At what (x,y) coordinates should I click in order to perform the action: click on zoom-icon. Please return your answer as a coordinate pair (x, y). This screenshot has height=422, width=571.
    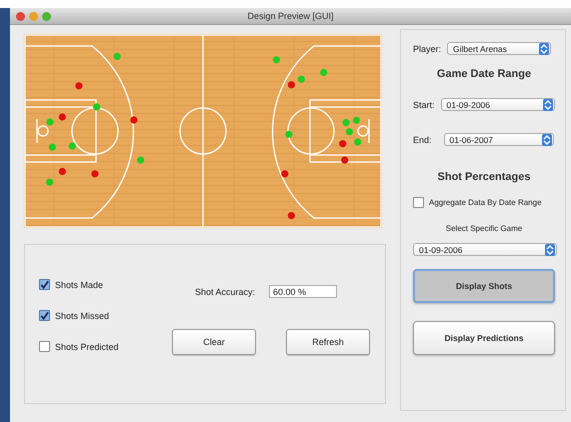
    Looking at the image, I should click on (46, 16).